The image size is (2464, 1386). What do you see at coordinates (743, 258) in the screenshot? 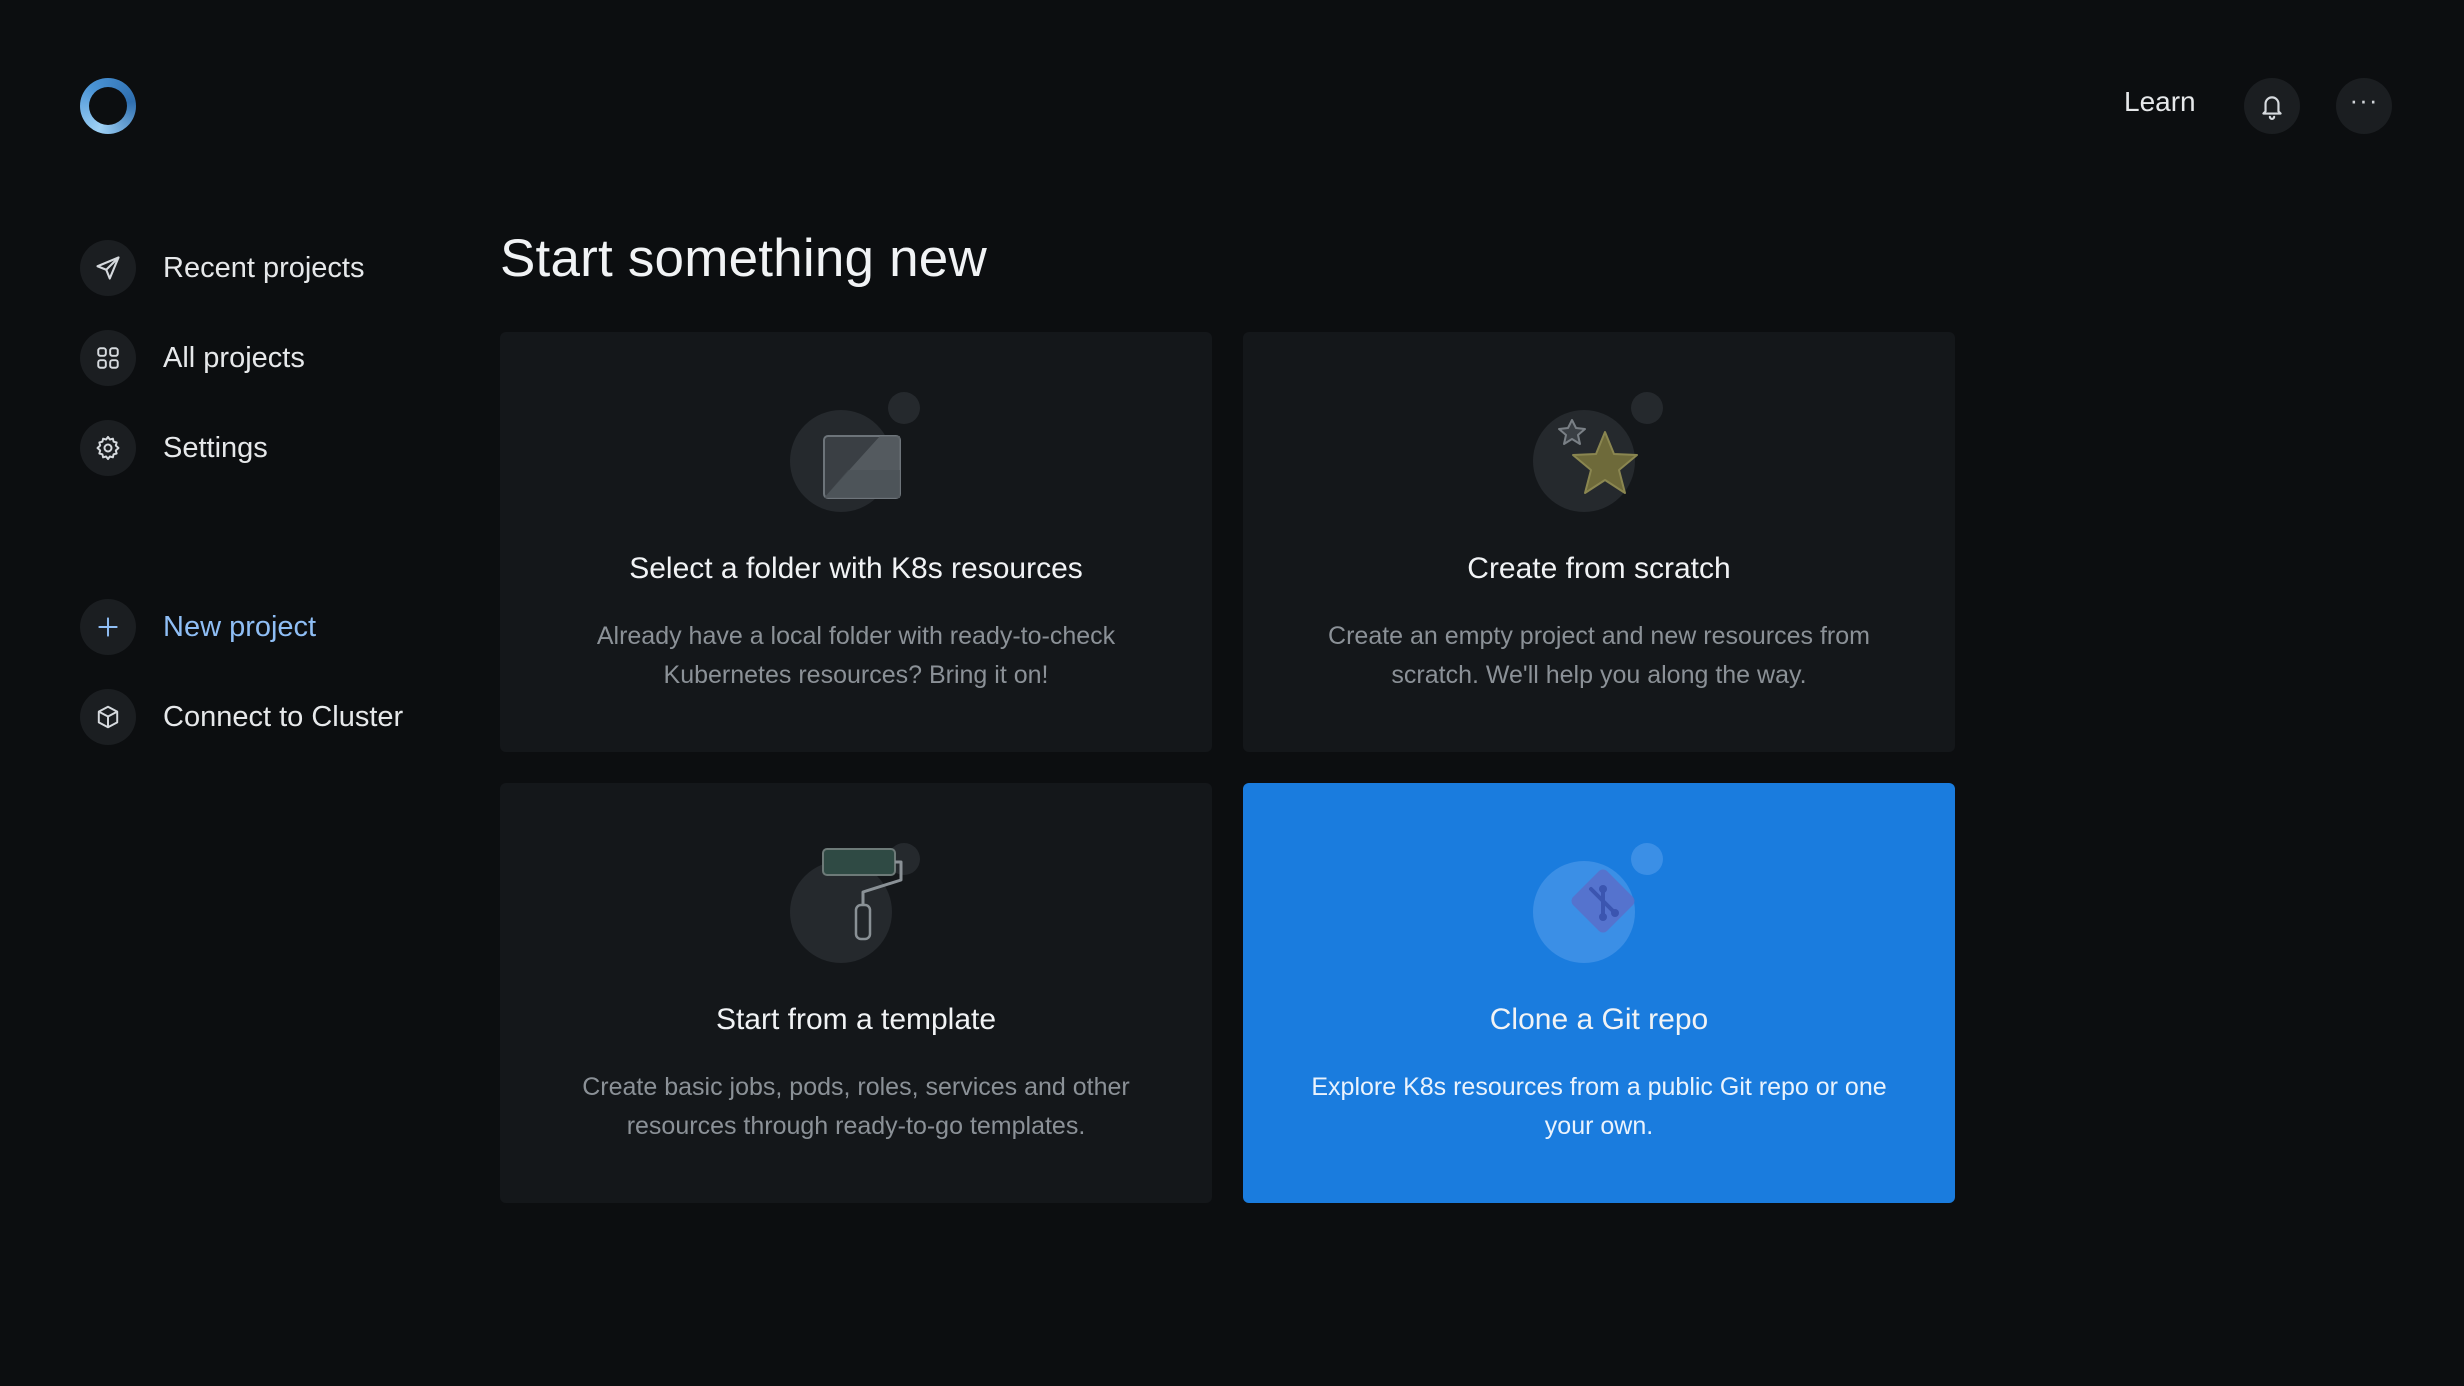
I see `page-title: Start something new` at bounding box center [743, 258].